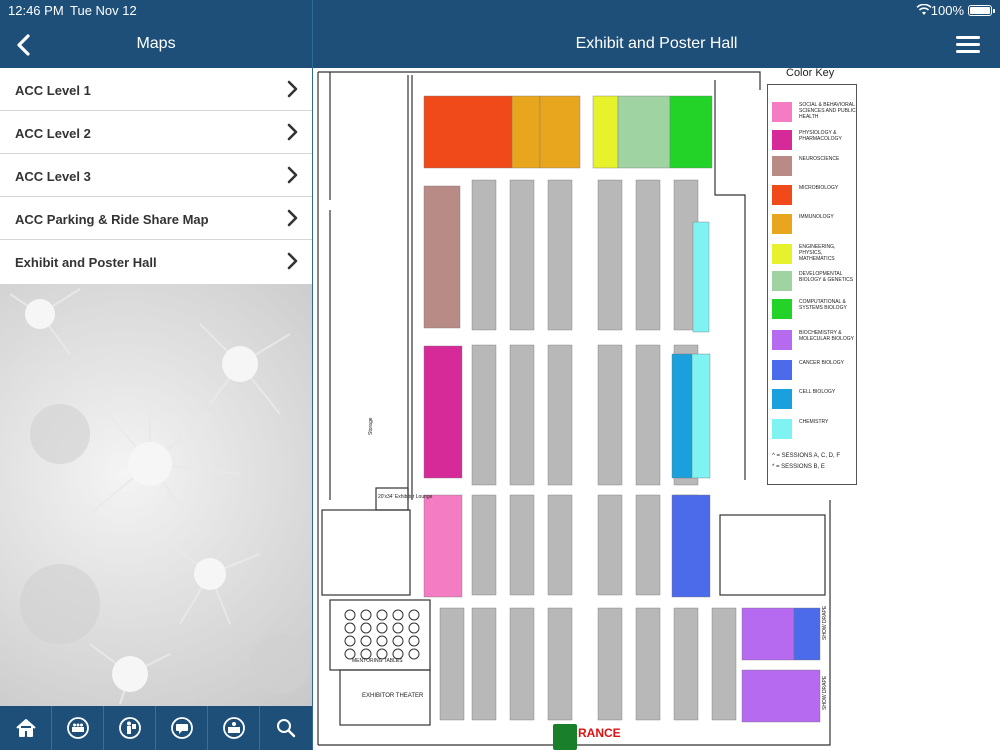 The height and width of the screenshot is (750, 1000). What do you see at coordinates (156, 89) in the screenshot?
I see `map-item-acc-level-1: ACC Level 1` at bounding box center [156, 89].